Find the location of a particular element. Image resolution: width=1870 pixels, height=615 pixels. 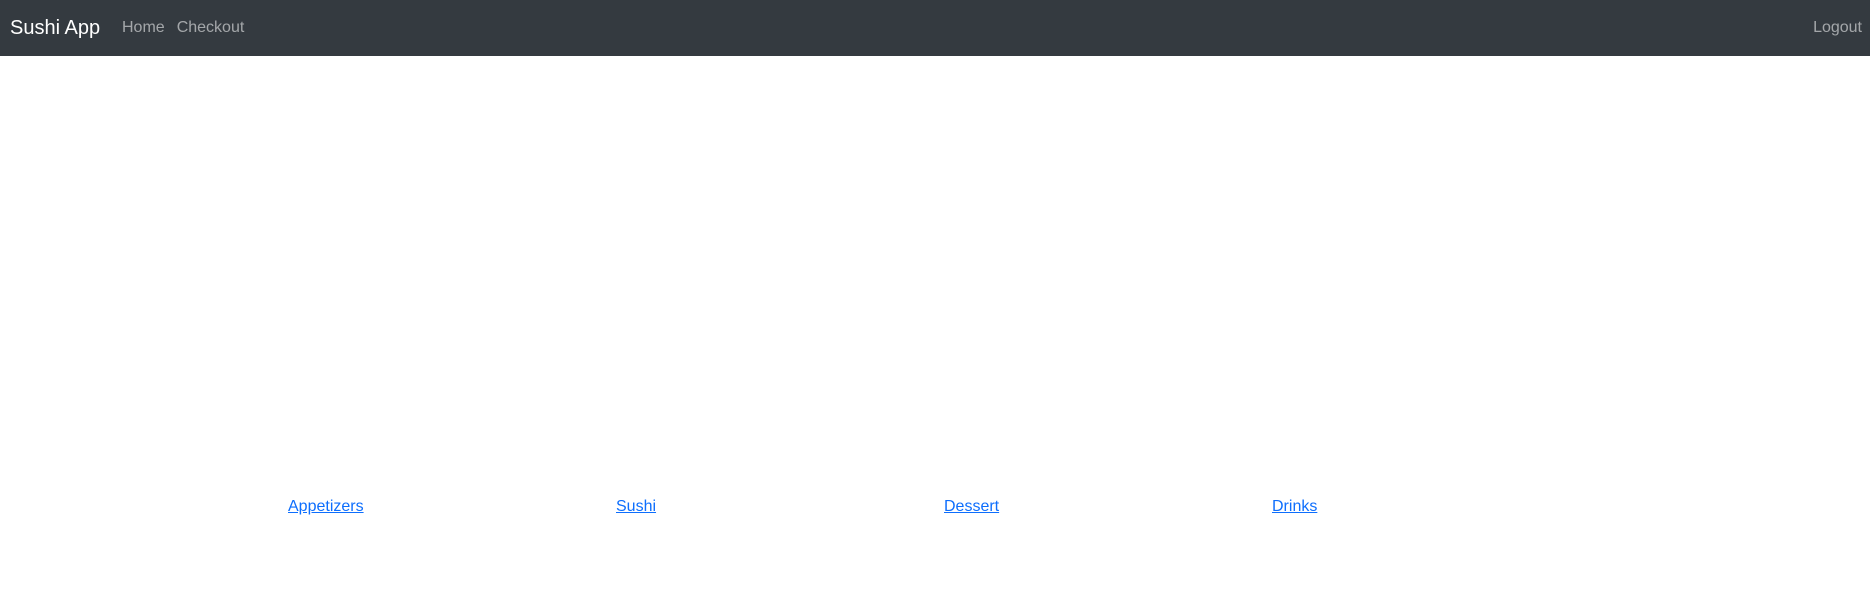

nav-link-checkout: Checkout is located at coordinates (211, 28).